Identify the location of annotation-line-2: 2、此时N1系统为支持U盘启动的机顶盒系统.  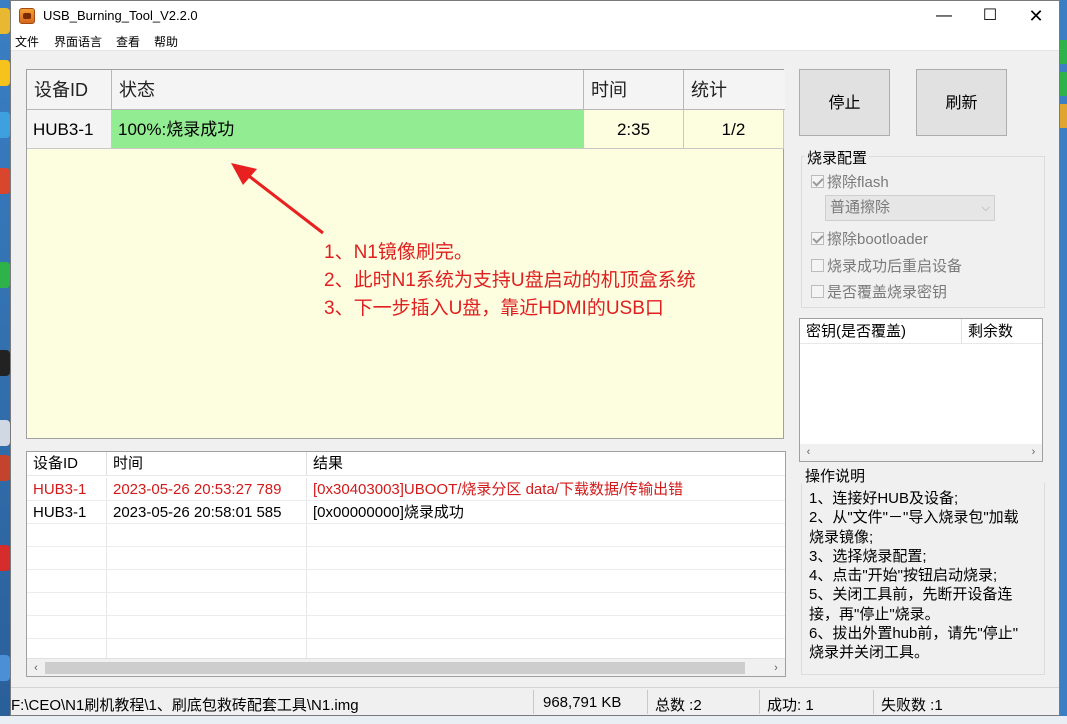
(510, 280).